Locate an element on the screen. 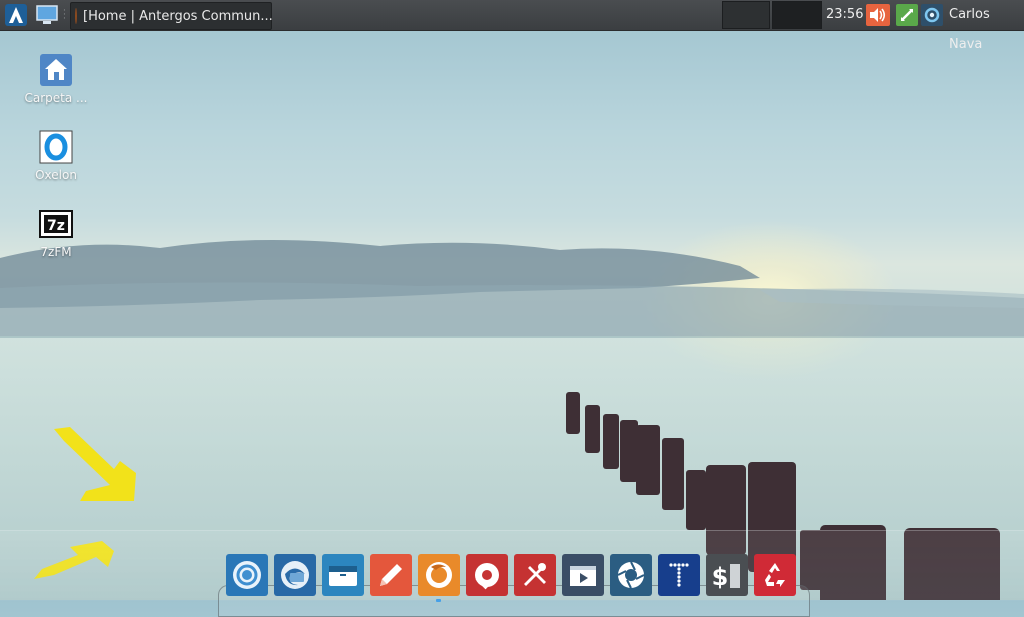 This screenshot has height=617, width=1024. show-desktop-button is located at coordinates (47, 15).